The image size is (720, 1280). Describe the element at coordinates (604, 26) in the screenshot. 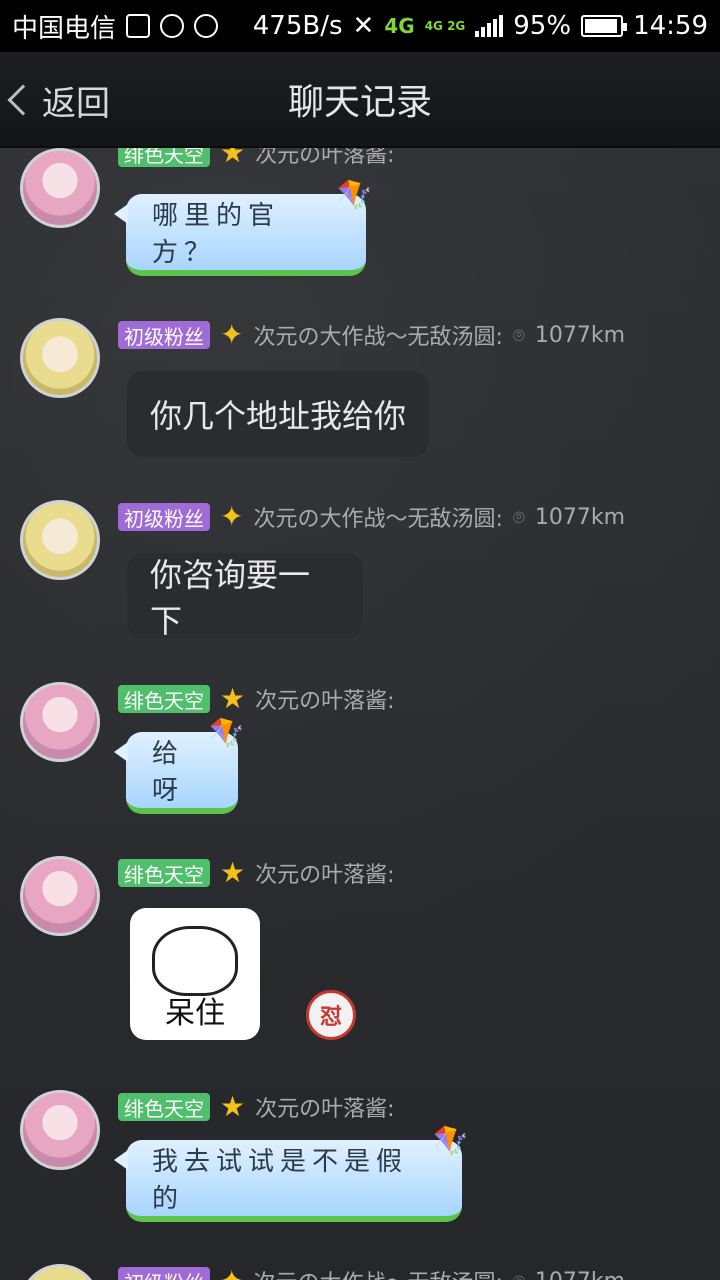

I see `battery-icon` at that location.